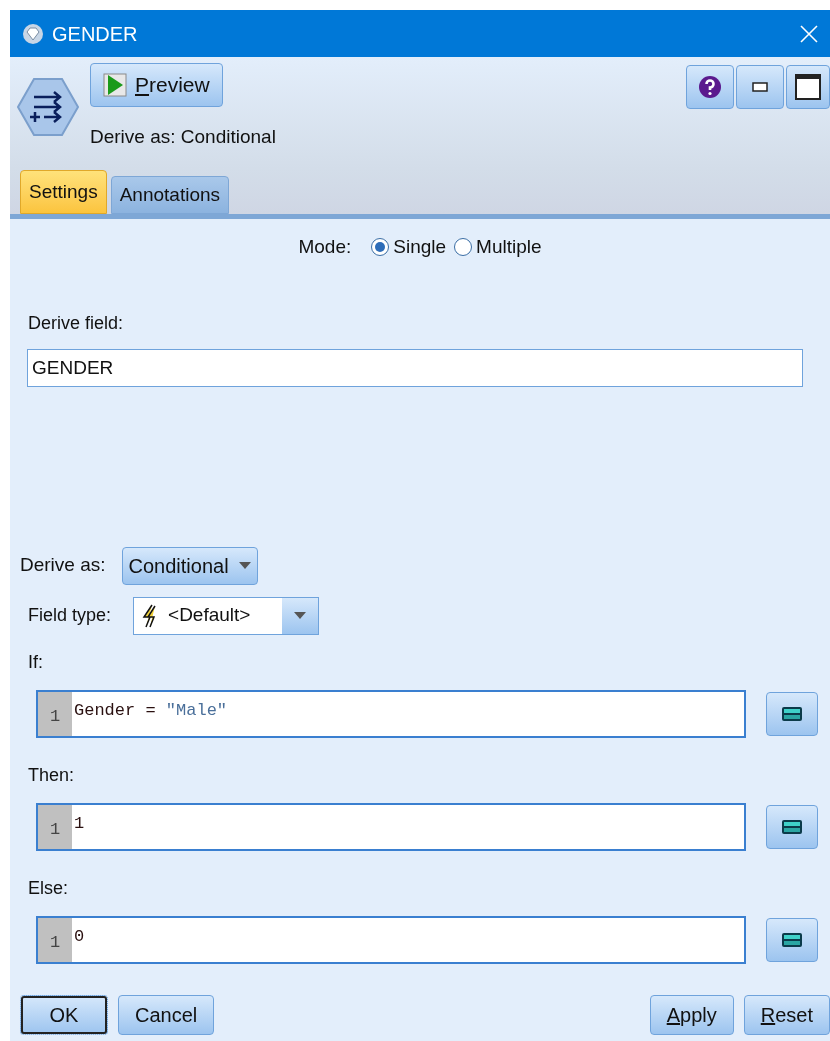 This screenshot has width=830, height=1041. I want to click on window-title: GENDER, so click(95, 34).